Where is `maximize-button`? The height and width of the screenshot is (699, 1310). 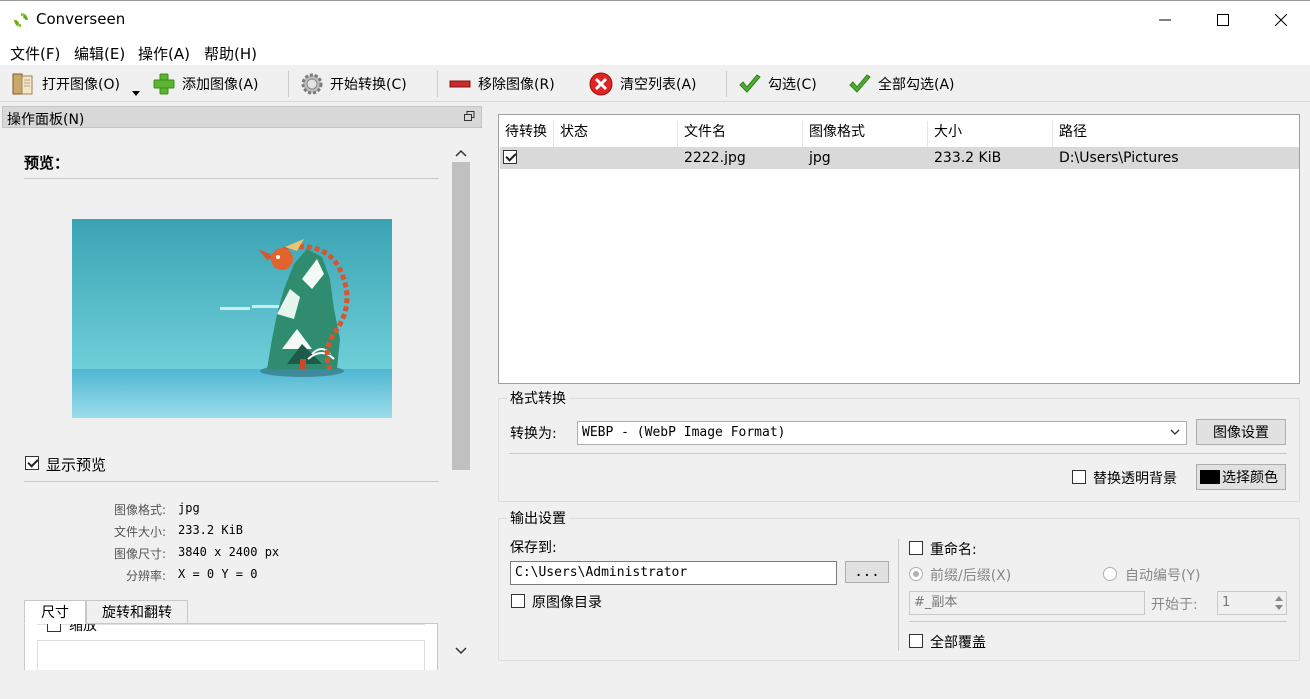
maximize-button is located at coordinates (1223, 20).